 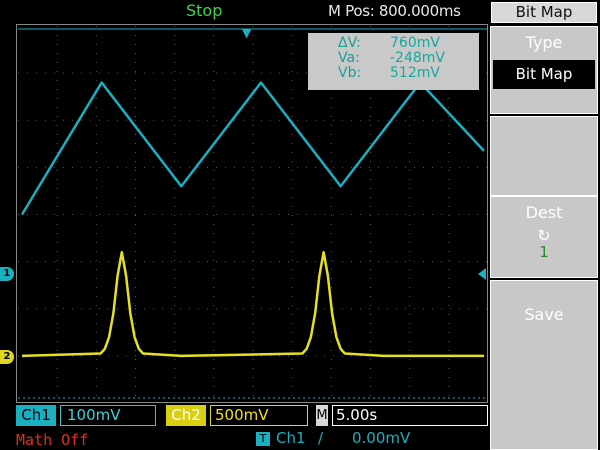 What do you see at coordinates (186, 415) in the screenshot?
I see `ch2-badge: Ch2` at bounding box center [186, 415].